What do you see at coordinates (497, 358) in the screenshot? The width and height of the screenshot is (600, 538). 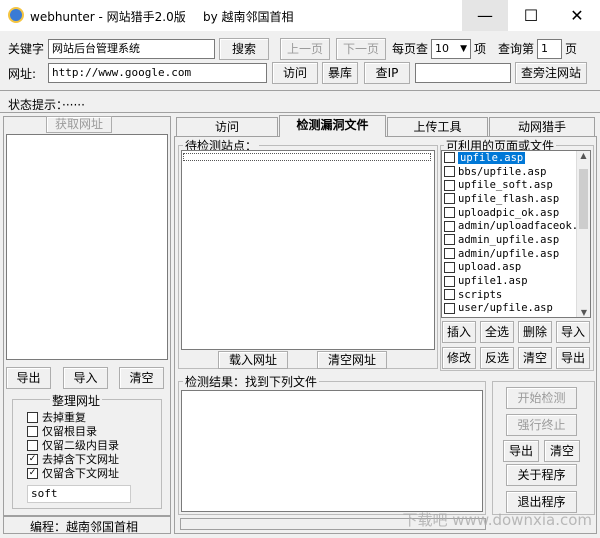 I see `invert-select-button: 反选` at bounding box center [497, 358].